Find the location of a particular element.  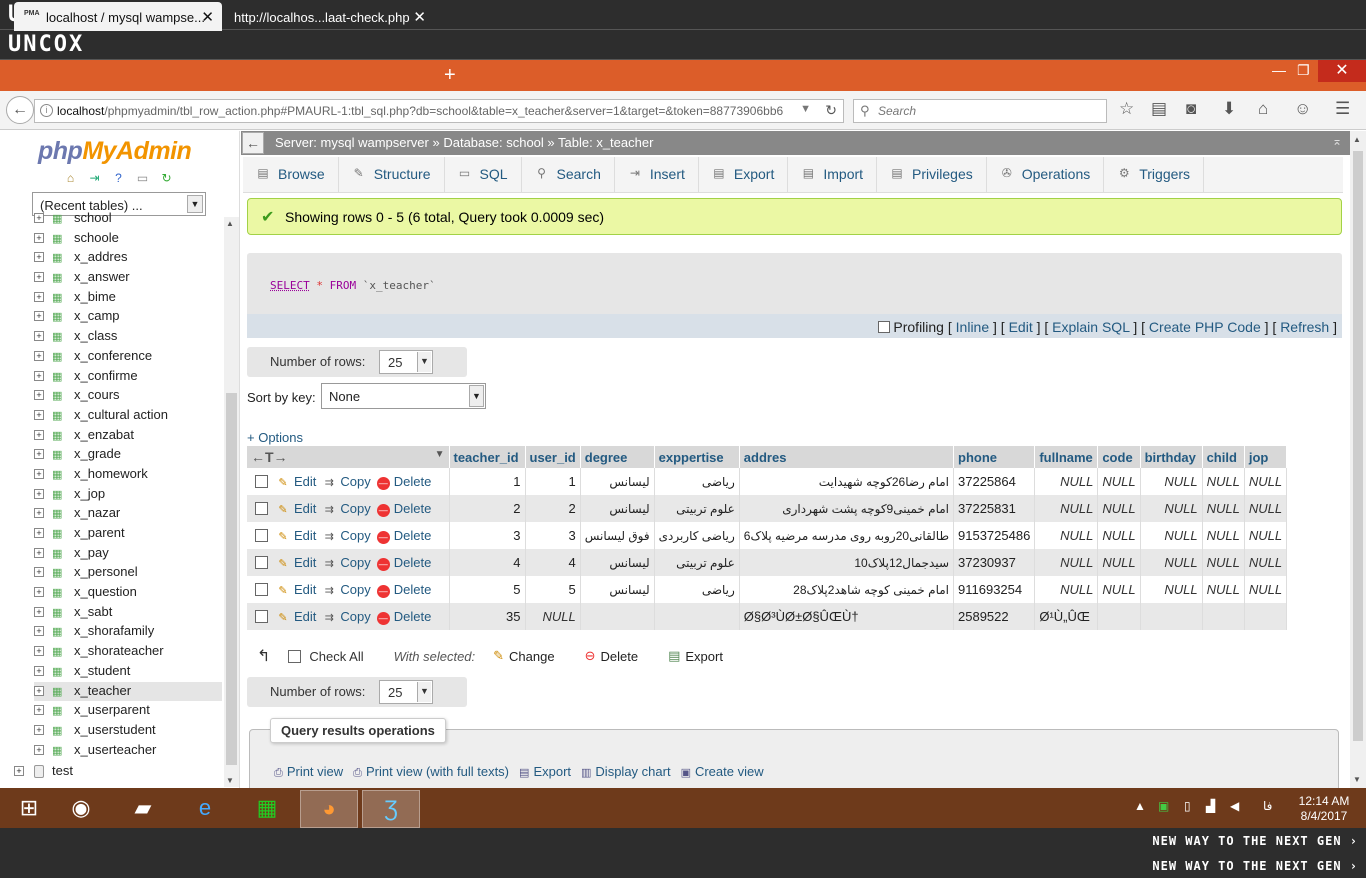

change-selected-button: ✎ Change is located at coordinates (523, 656).